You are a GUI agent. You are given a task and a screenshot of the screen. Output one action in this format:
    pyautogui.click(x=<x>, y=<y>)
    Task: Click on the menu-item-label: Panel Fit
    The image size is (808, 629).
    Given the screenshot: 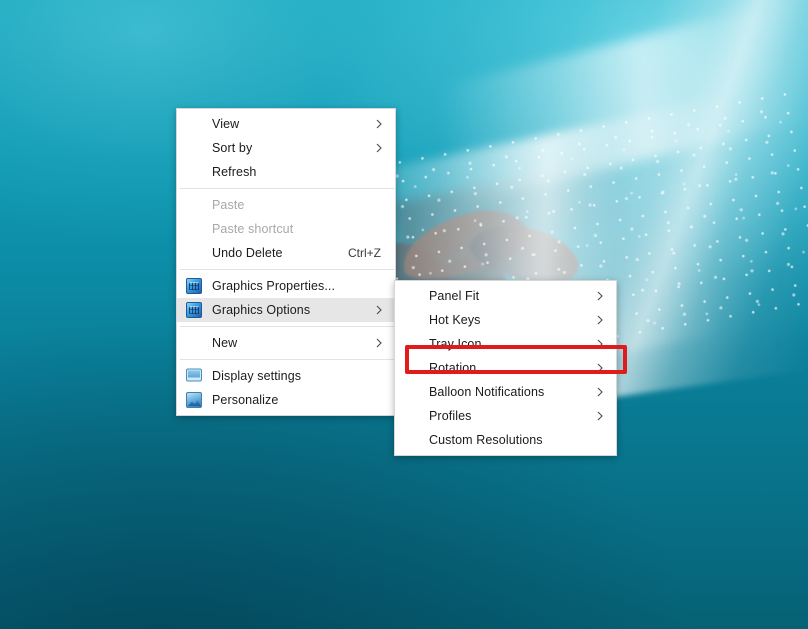 What is the action you would take?
    pyautogui.click(x=454, y=296)
    